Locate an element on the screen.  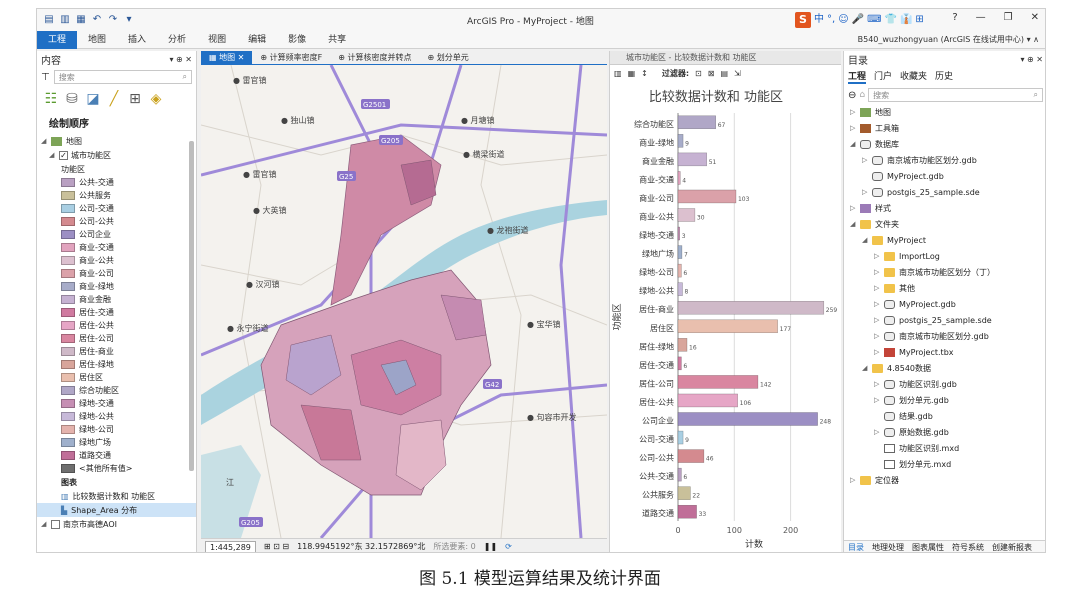
snapping-icon: ⊞ is located at coordinates (135, 99).